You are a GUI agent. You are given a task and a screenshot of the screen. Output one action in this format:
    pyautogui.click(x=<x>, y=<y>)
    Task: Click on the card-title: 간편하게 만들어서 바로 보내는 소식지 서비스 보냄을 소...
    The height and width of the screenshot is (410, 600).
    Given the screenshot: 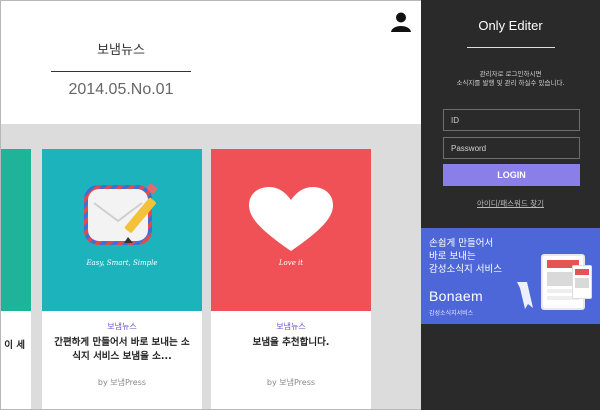 What is the action you would take?
    pyautogui.click(x=122, y=348)
    